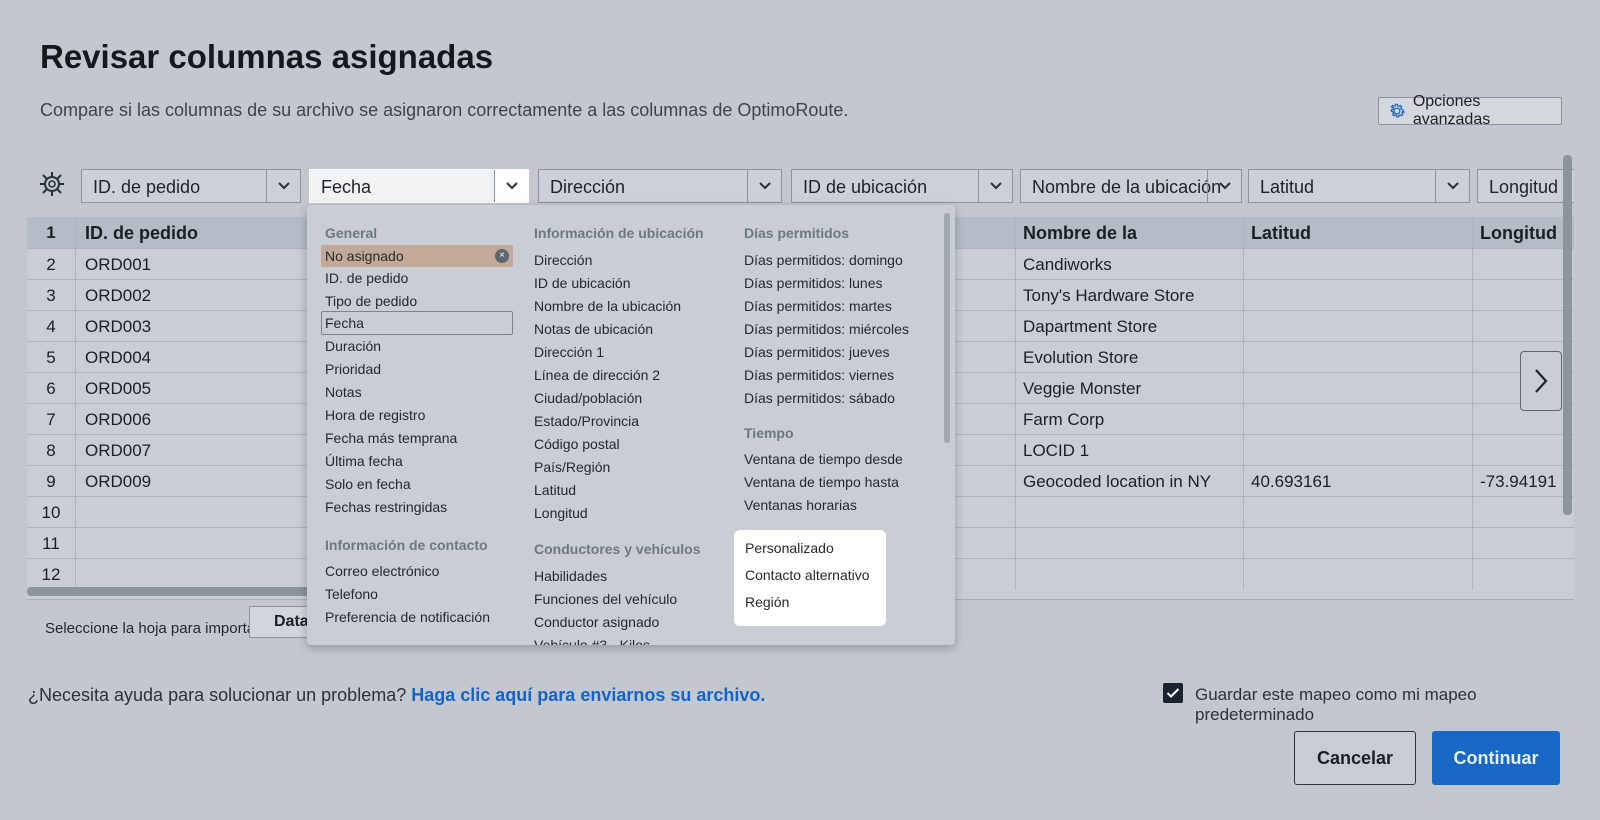 This screenshot has height=820, width=1600. I want to click on page-title: Revisar columnas asignadas, so click(267, 56).